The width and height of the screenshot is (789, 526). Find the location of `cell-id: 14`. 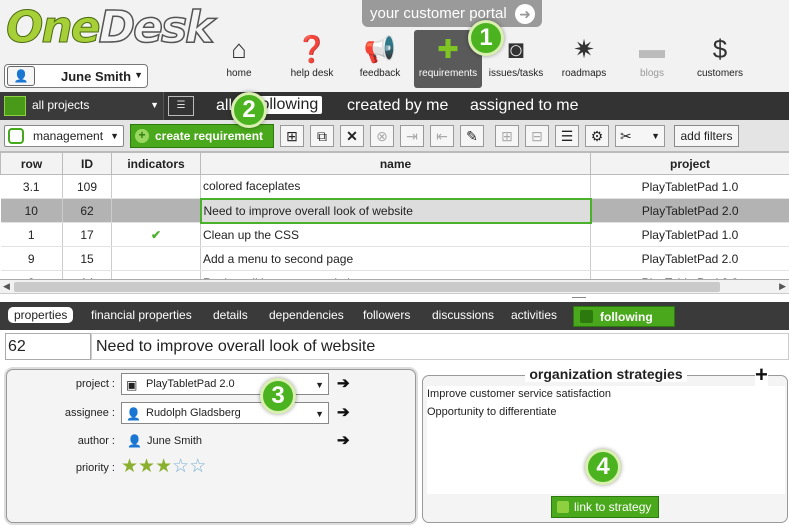

cell-id: 14 is located at coordinates (87, 274).